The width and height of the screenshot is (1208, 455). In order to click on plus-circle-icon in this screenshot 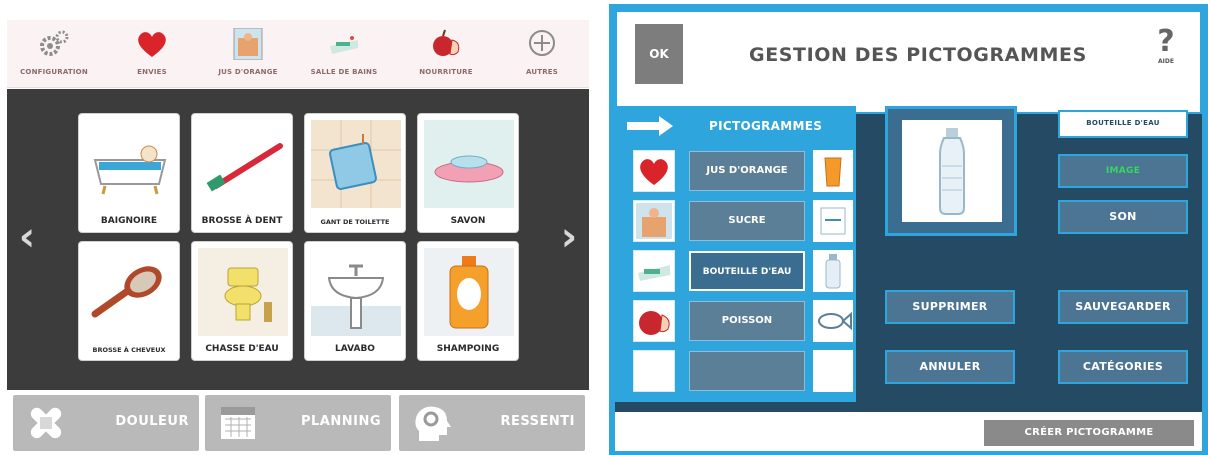, I will do `click(542, 43)`.